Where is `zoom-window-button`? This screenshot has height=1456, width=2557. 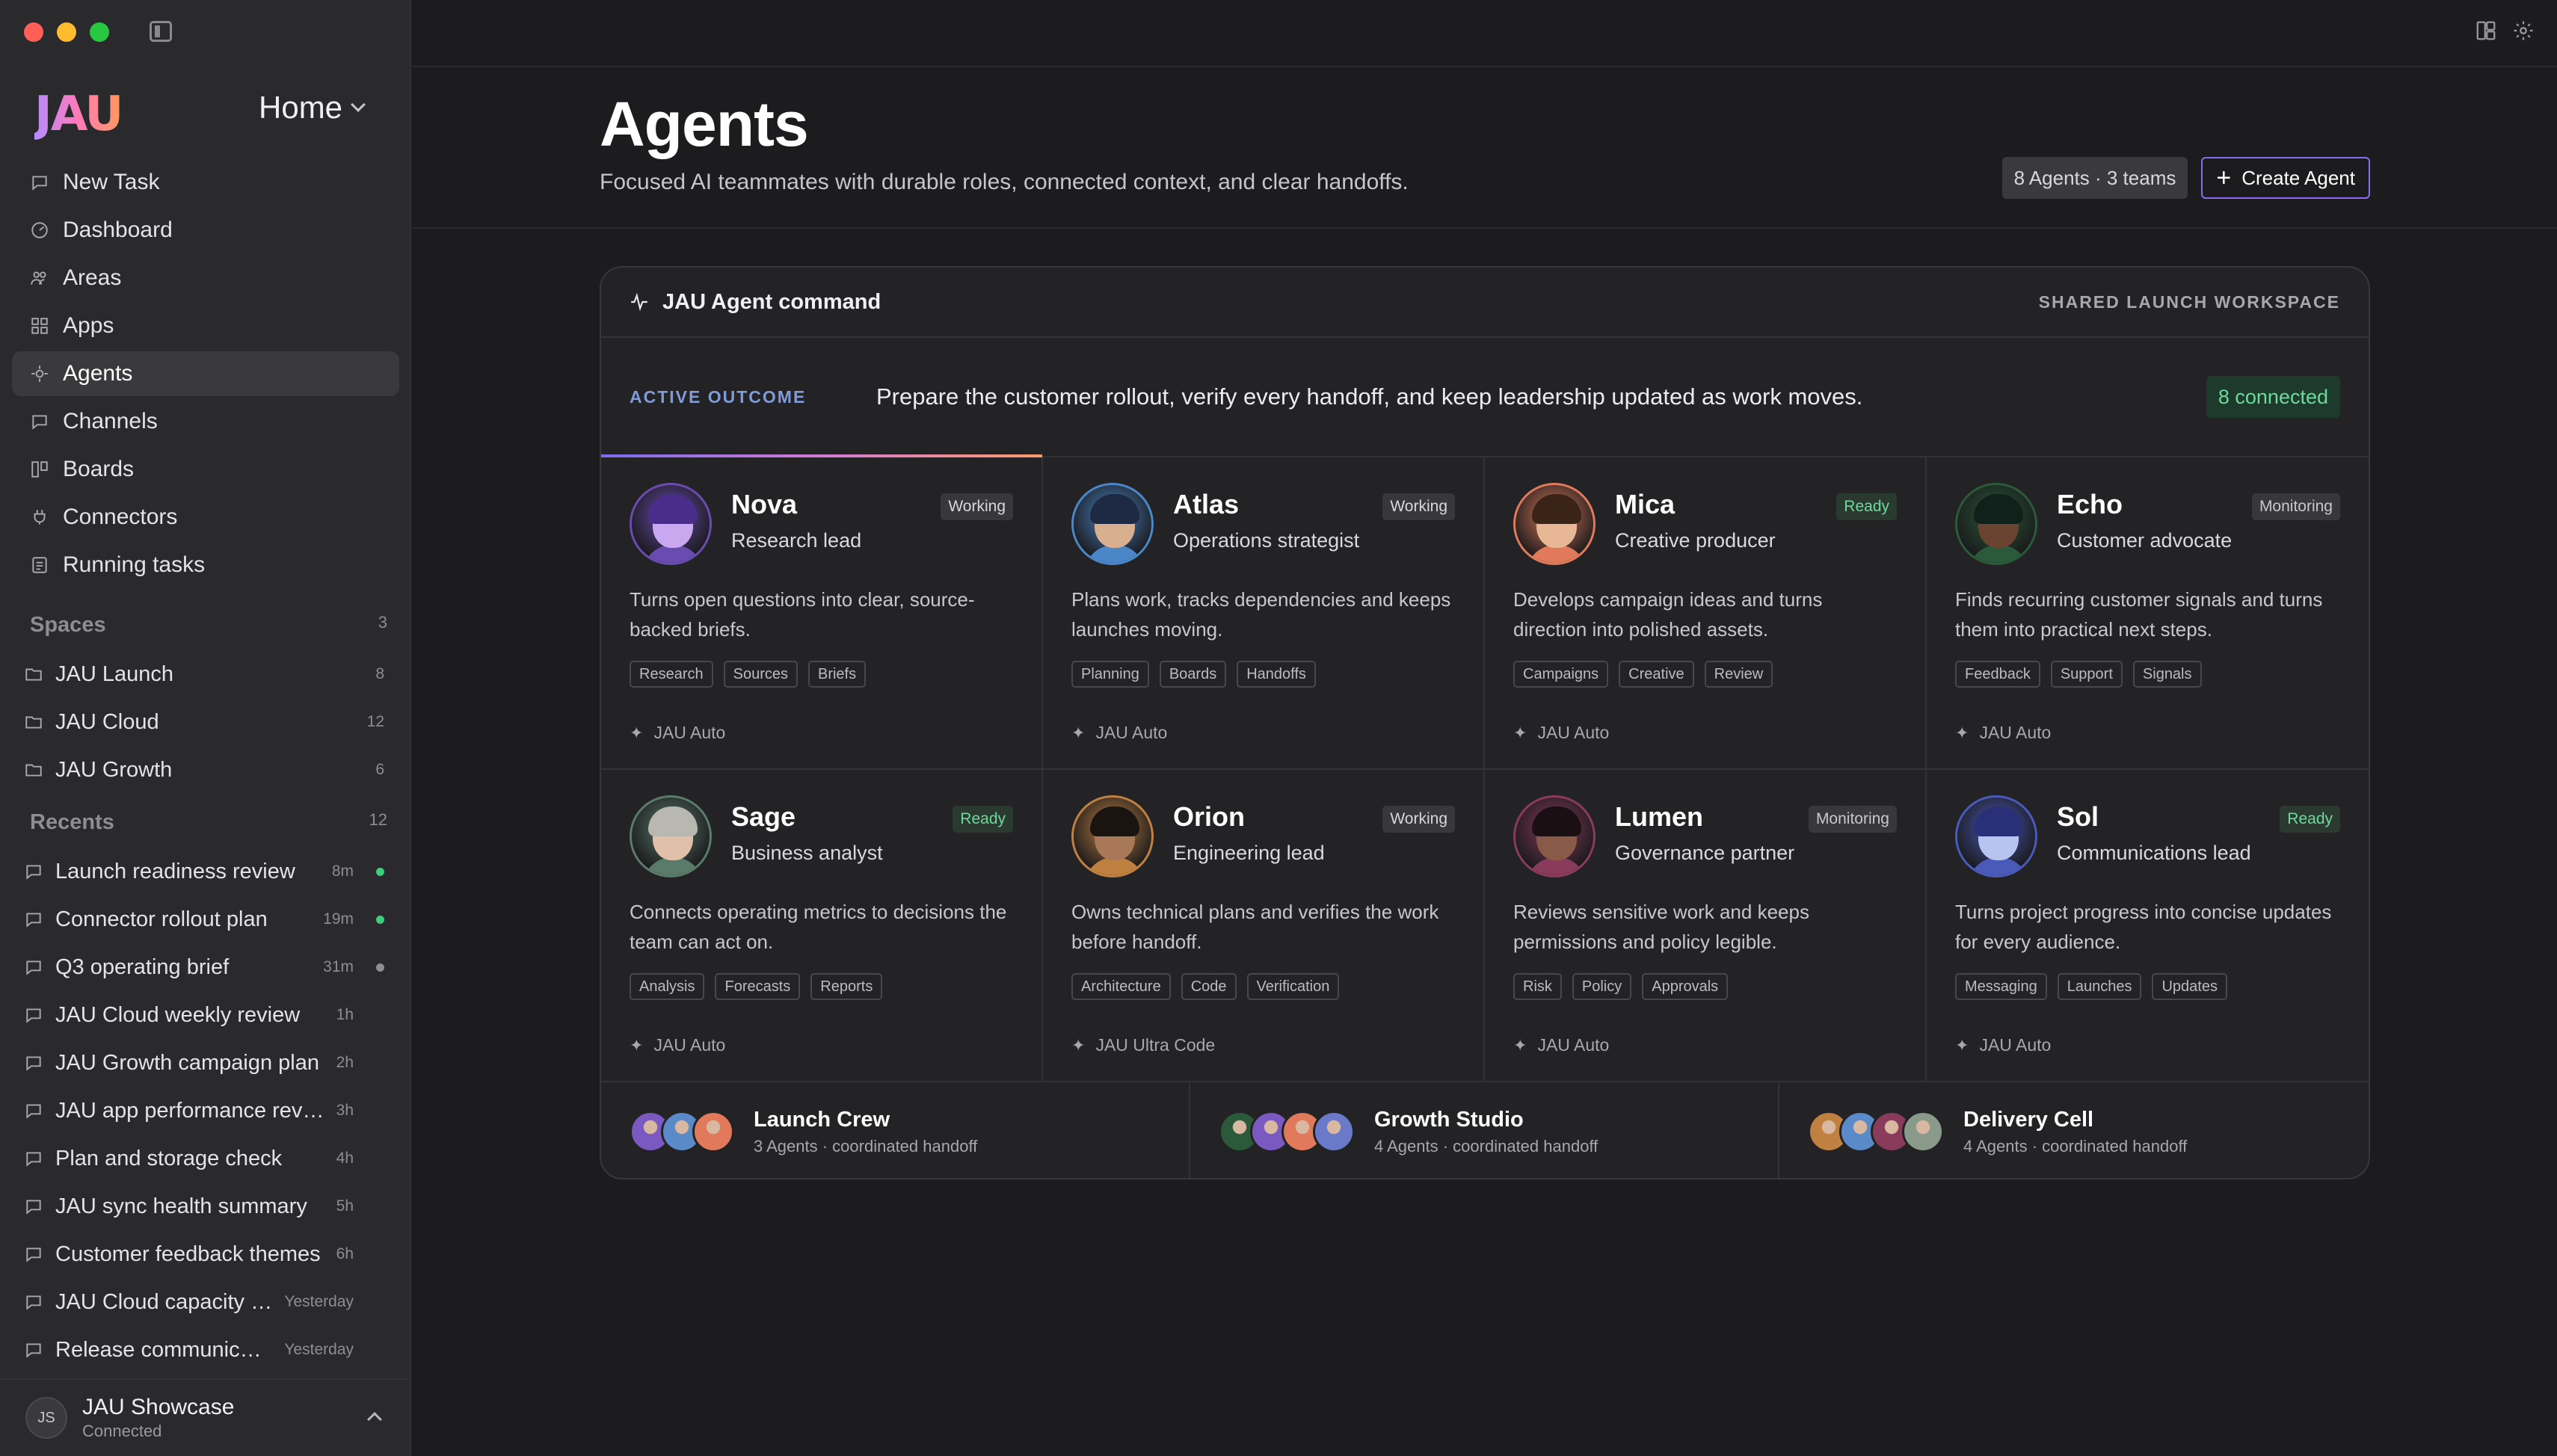 zoom-window-button is located at coordinates (99, 32).